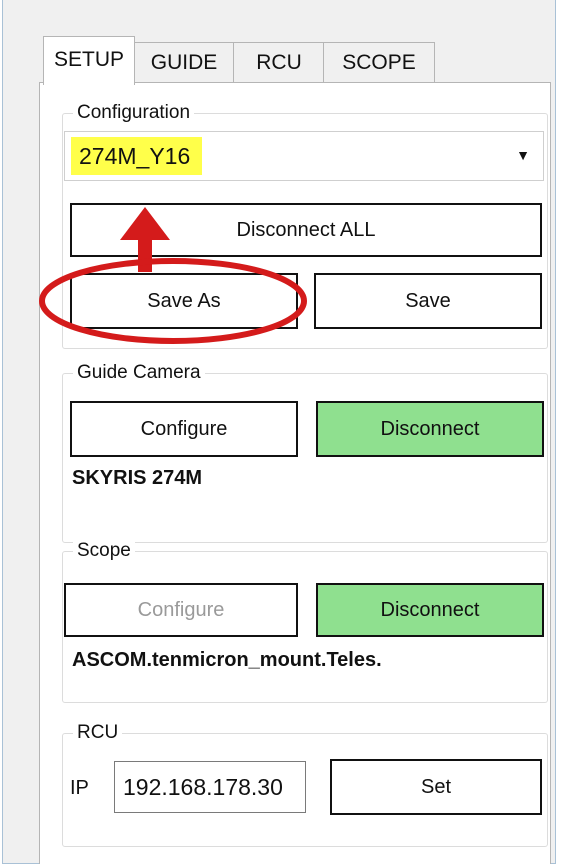 Image resolution: width=566 pixels, height=865 pixels. Describe the element at coordinates (89, 60) in the screenshot. I see `tab-setup: SETUP` at that location.